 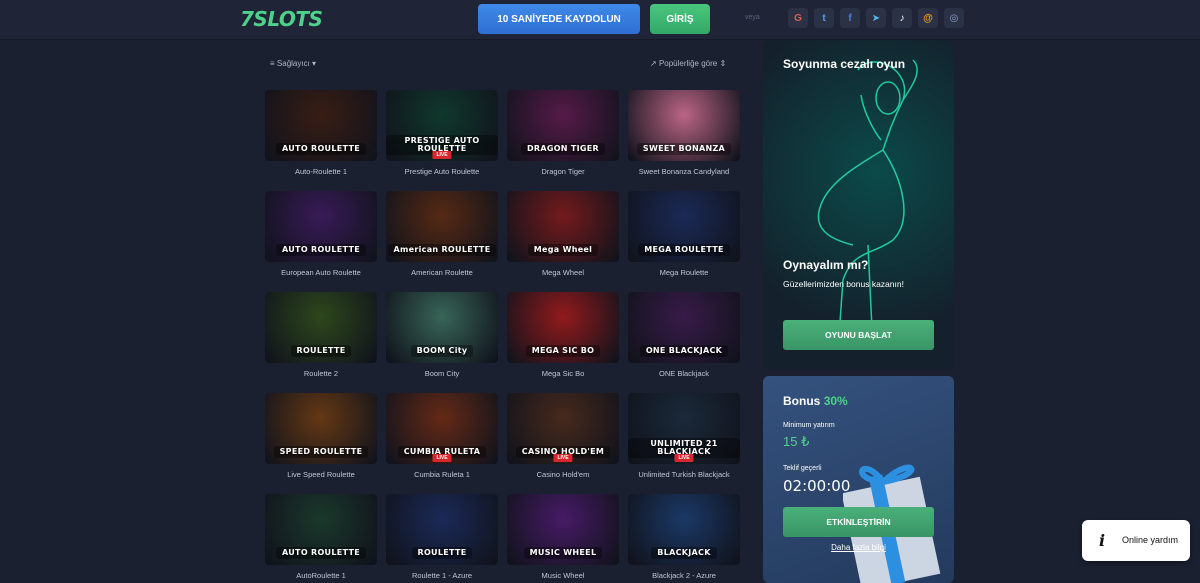 I want to click on bonus-percent: 30%, so click(x=835, y=401).